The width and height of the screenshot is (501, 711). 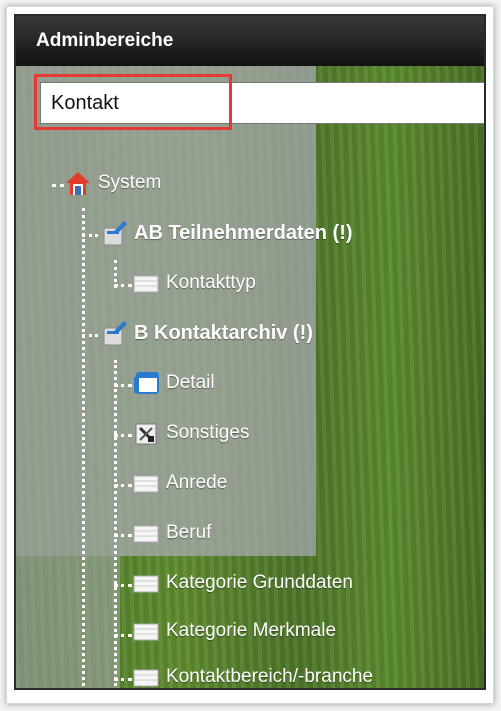 What do you see at coordinates (68, 622) in the screenshot?
I see `tree-pane-lower` at bounding box center [68, 622].